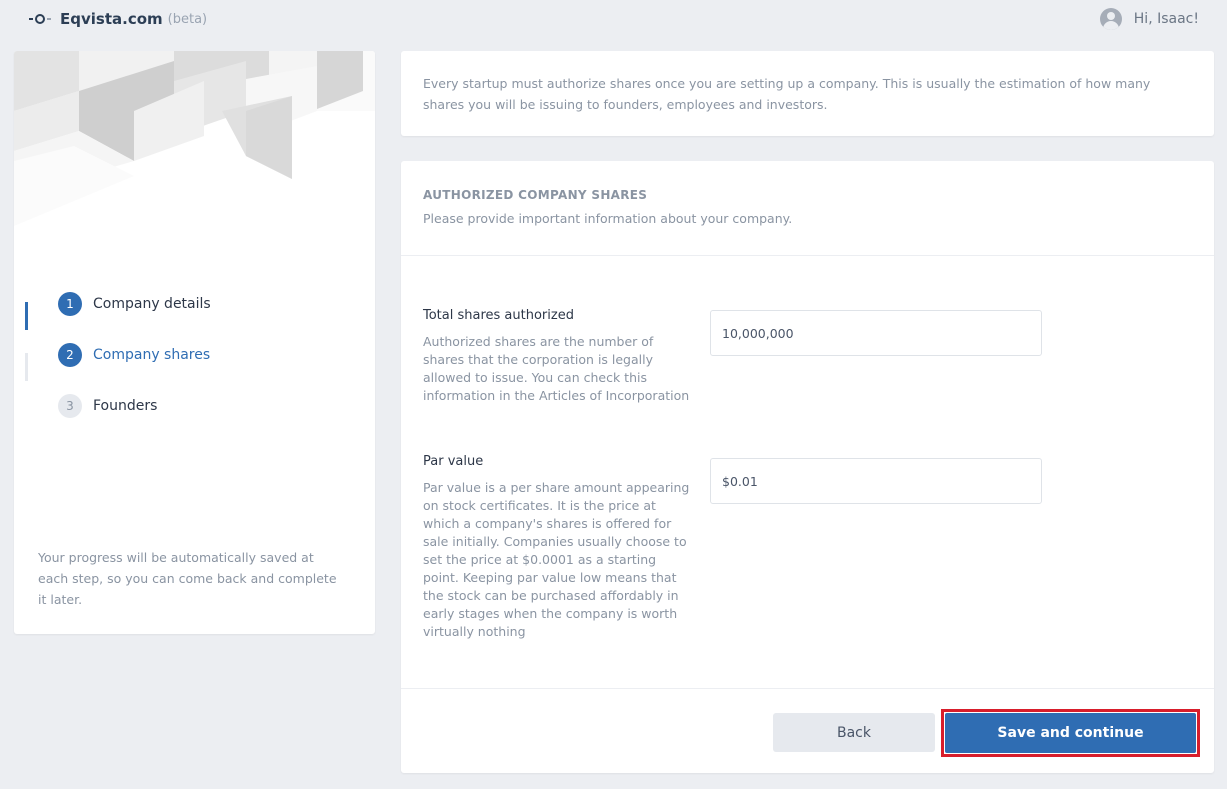 Image resolution: width=1227 pixels, height=789 pixels. Describe the element at coordinates (152, 303) in the screenshot. I see `step-label: Company details` at that location.